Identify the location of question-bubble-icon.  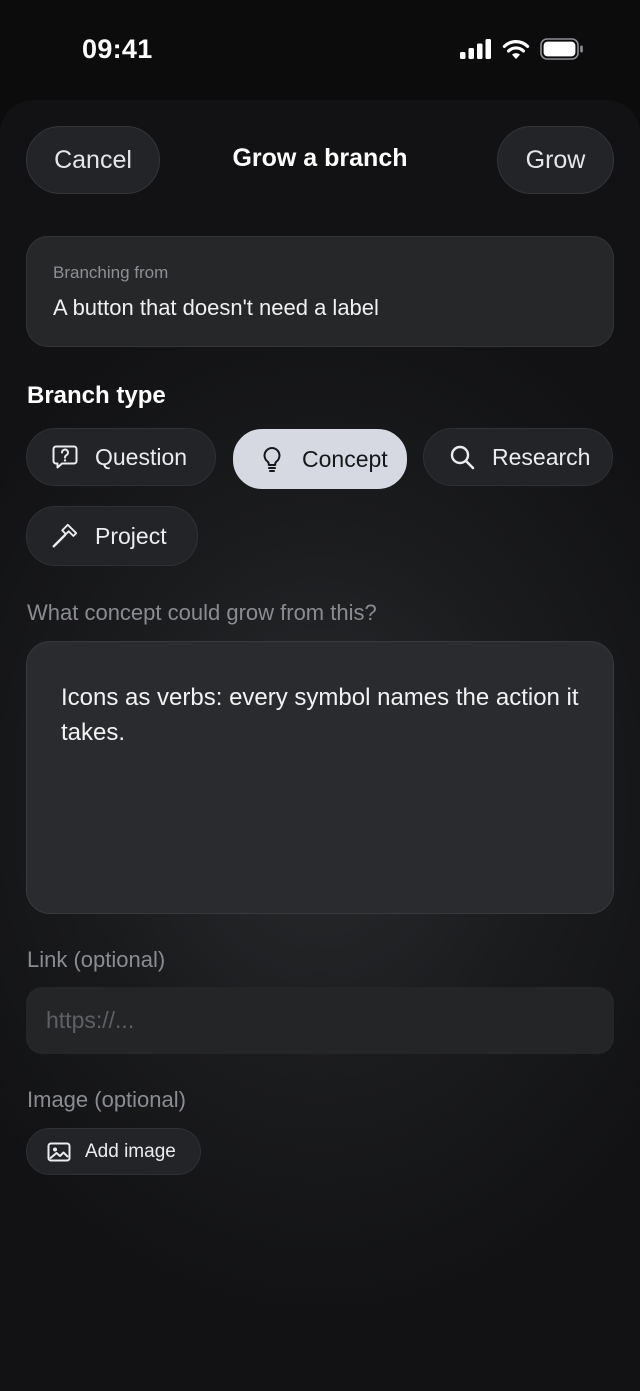
(65, 457).